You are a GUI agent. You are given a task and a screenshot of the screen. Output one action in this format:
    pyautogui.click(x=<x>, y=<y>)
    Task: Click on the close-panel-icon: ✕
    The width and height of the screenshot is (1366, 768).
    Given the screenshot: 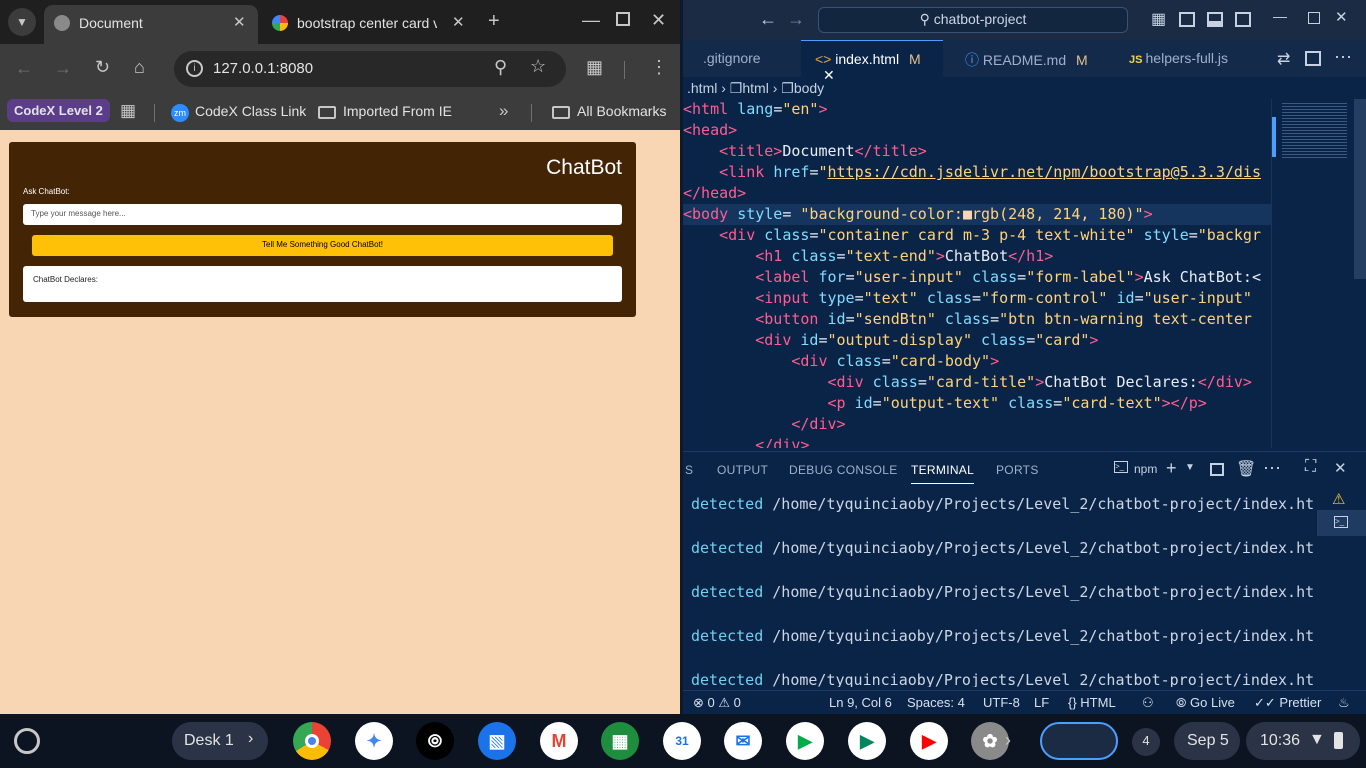 What is the action you would take?
    pyautogui.click(x=1340, y=468)
    